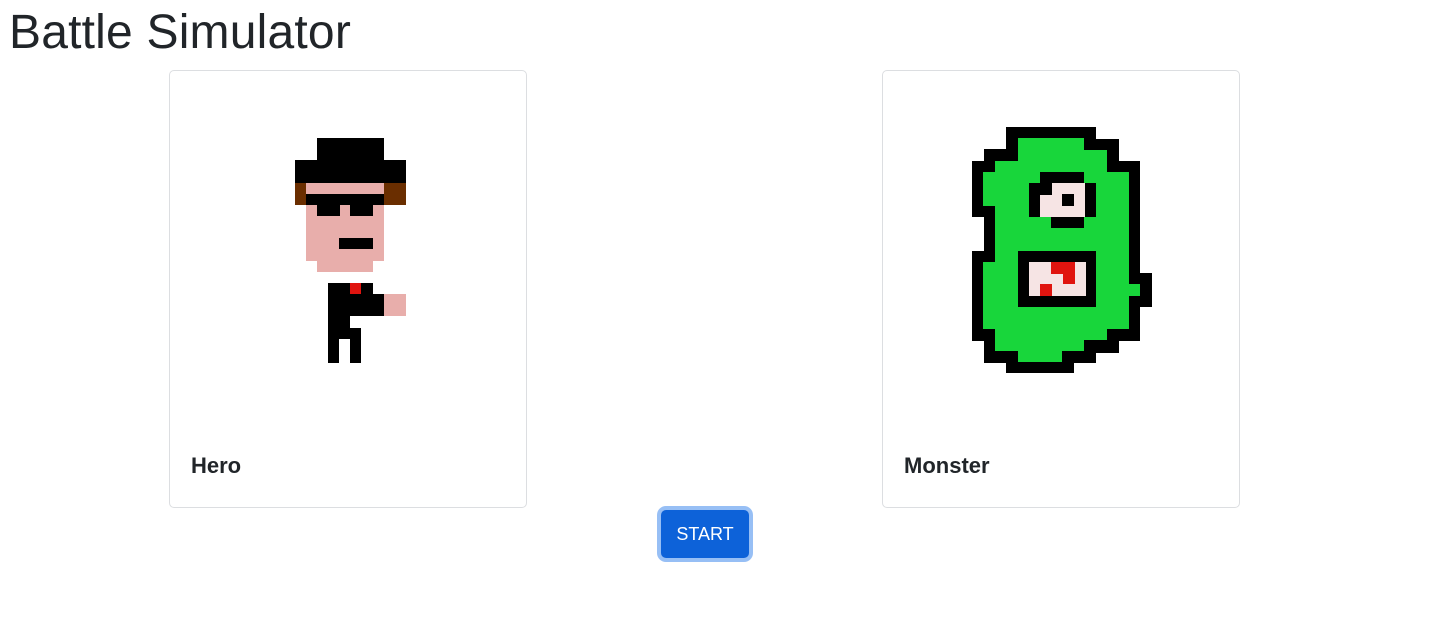 This screenshot has height=633, width=1441. I want to click on start-button: START, so click(705, 534).